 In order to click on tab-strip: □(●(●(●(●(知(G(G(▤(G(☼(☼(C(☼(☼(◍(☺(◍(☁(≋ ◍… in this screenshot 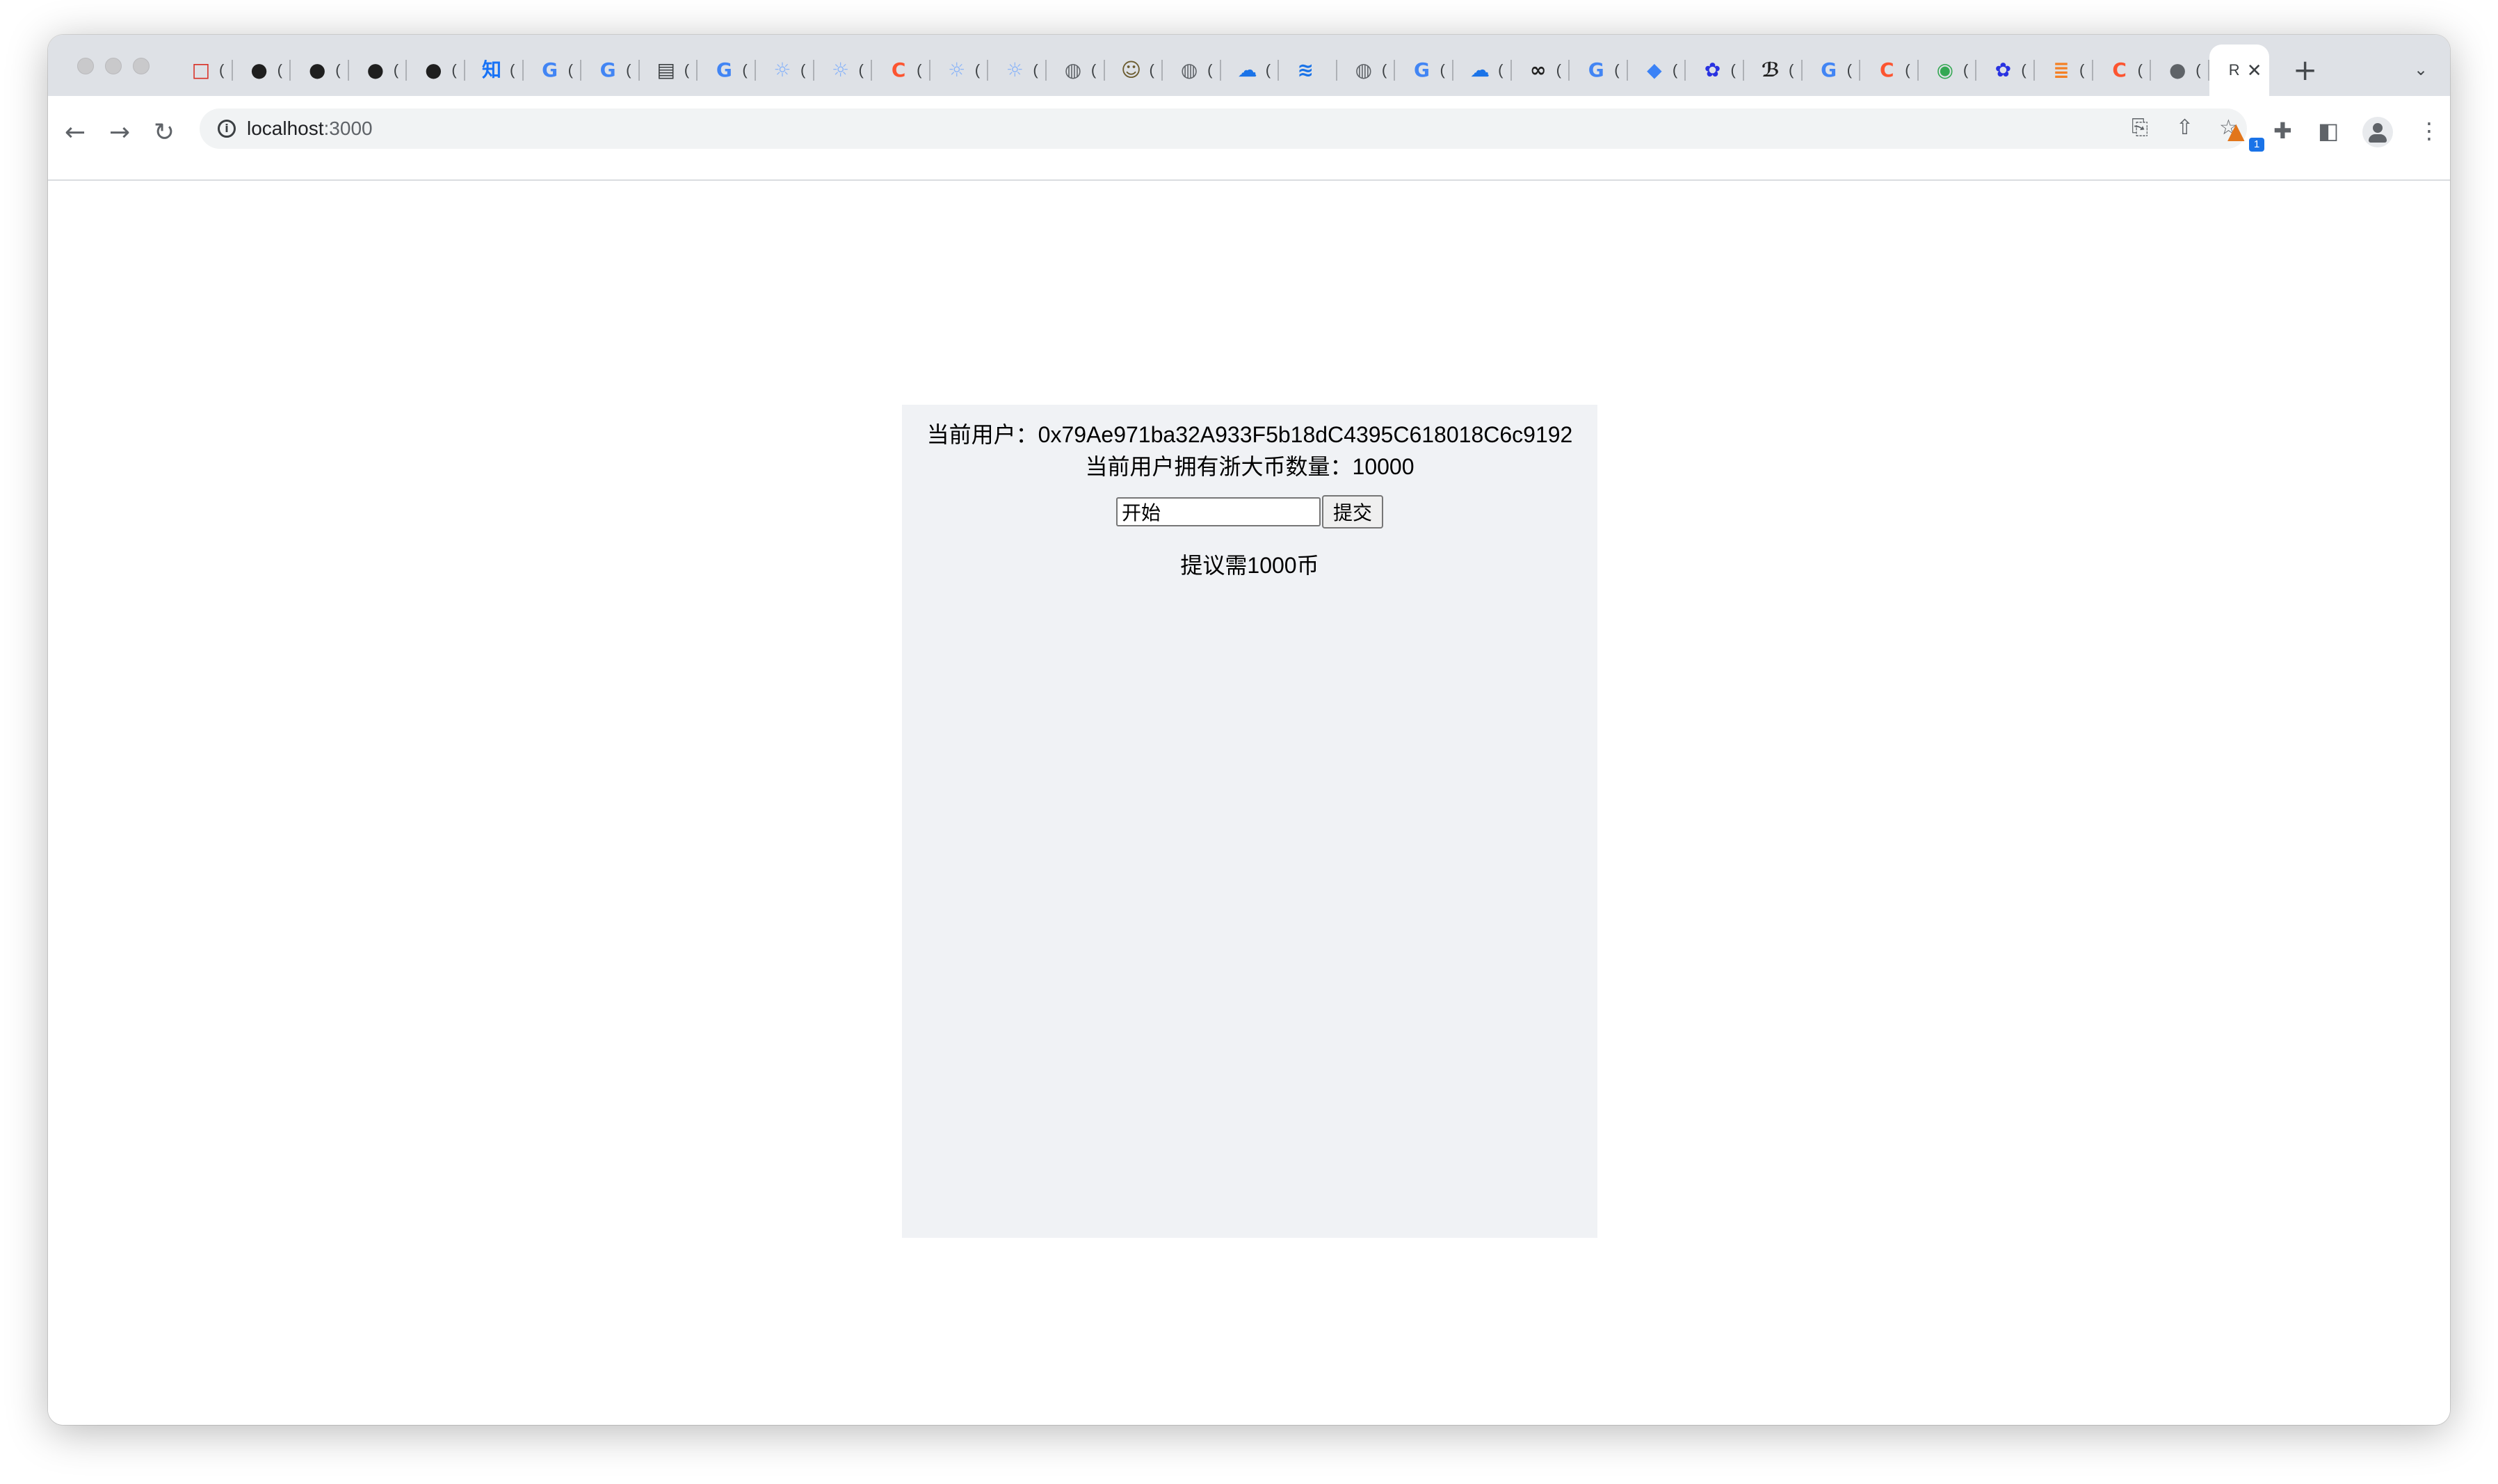, I will do `click(1249, 65)`.